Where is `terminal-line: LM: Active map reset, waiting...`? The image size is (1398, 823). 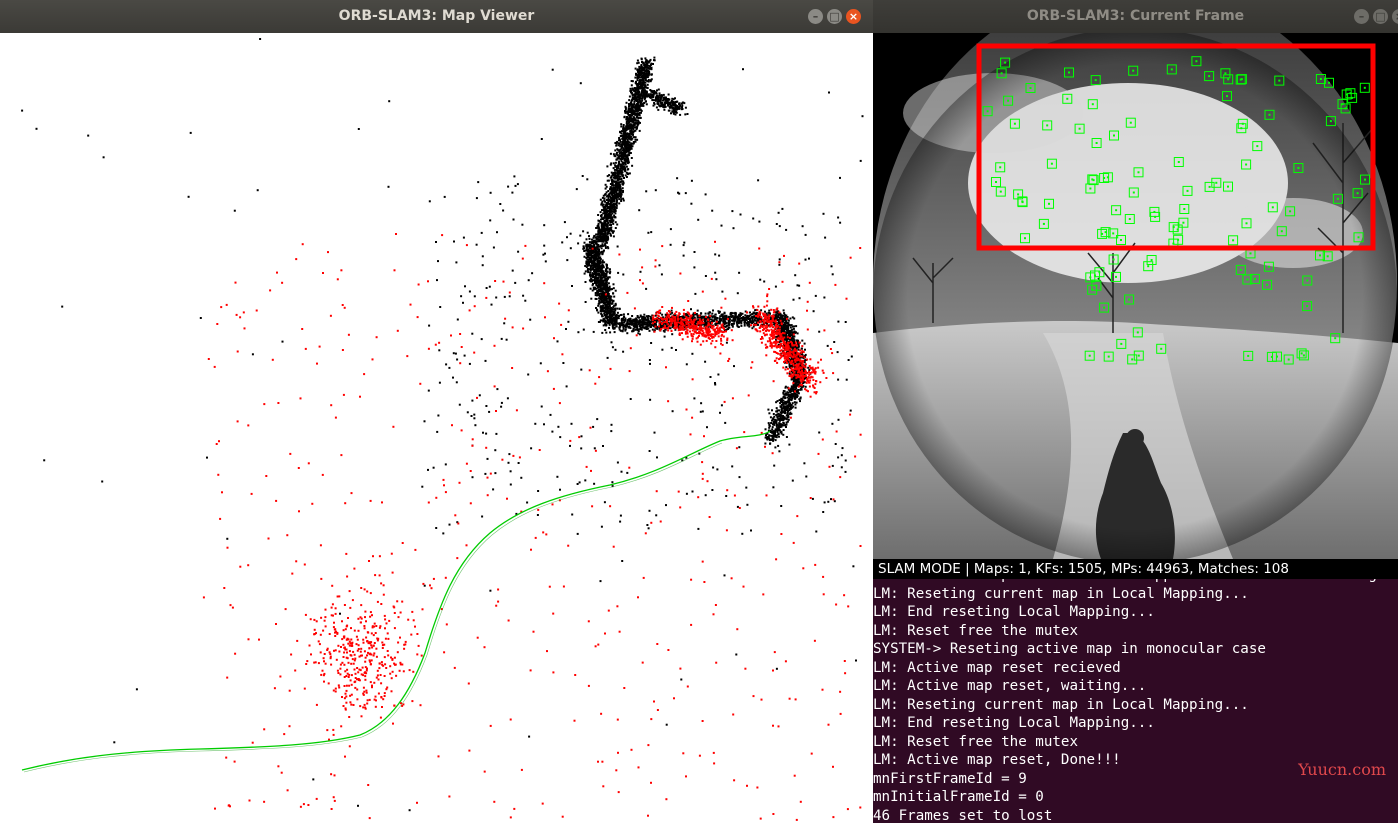 terminal-line: LM: Active map reset, waiting... is located at coordinates (1010, 686).